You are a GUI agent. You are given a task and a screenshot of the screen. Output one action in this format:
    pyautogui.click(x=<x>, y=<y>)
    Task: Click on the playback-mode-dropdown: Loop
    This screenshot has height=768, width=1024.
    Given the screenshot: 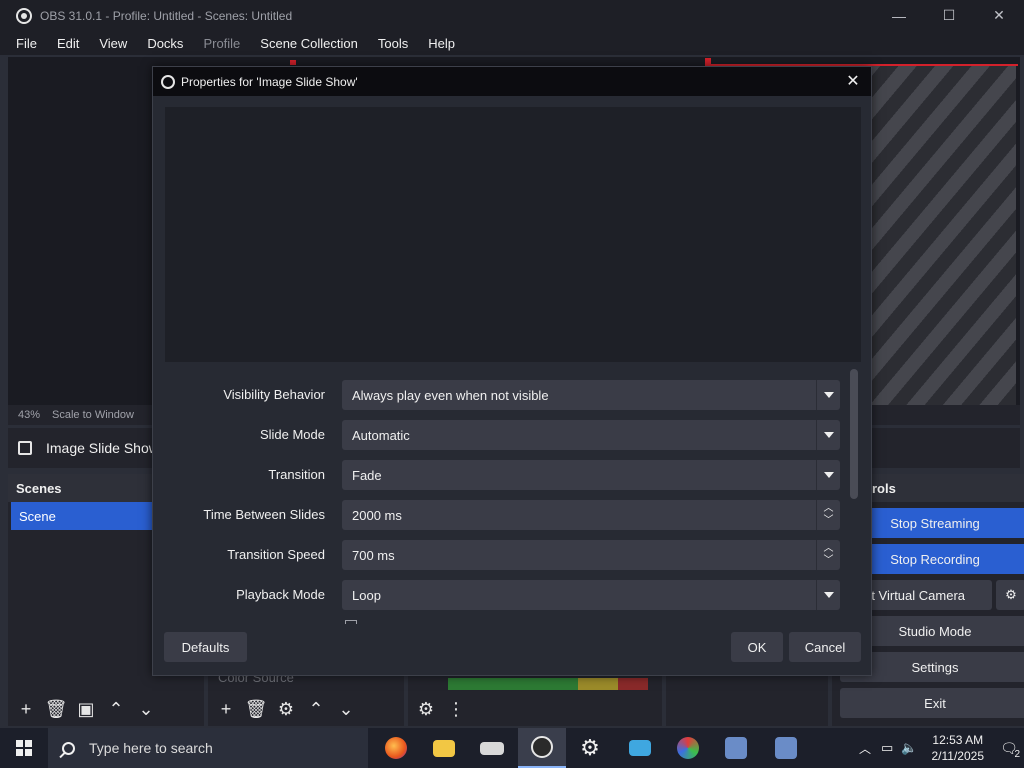 What is the action you would take?
    pyautogui.click(x=591, y=595)
    